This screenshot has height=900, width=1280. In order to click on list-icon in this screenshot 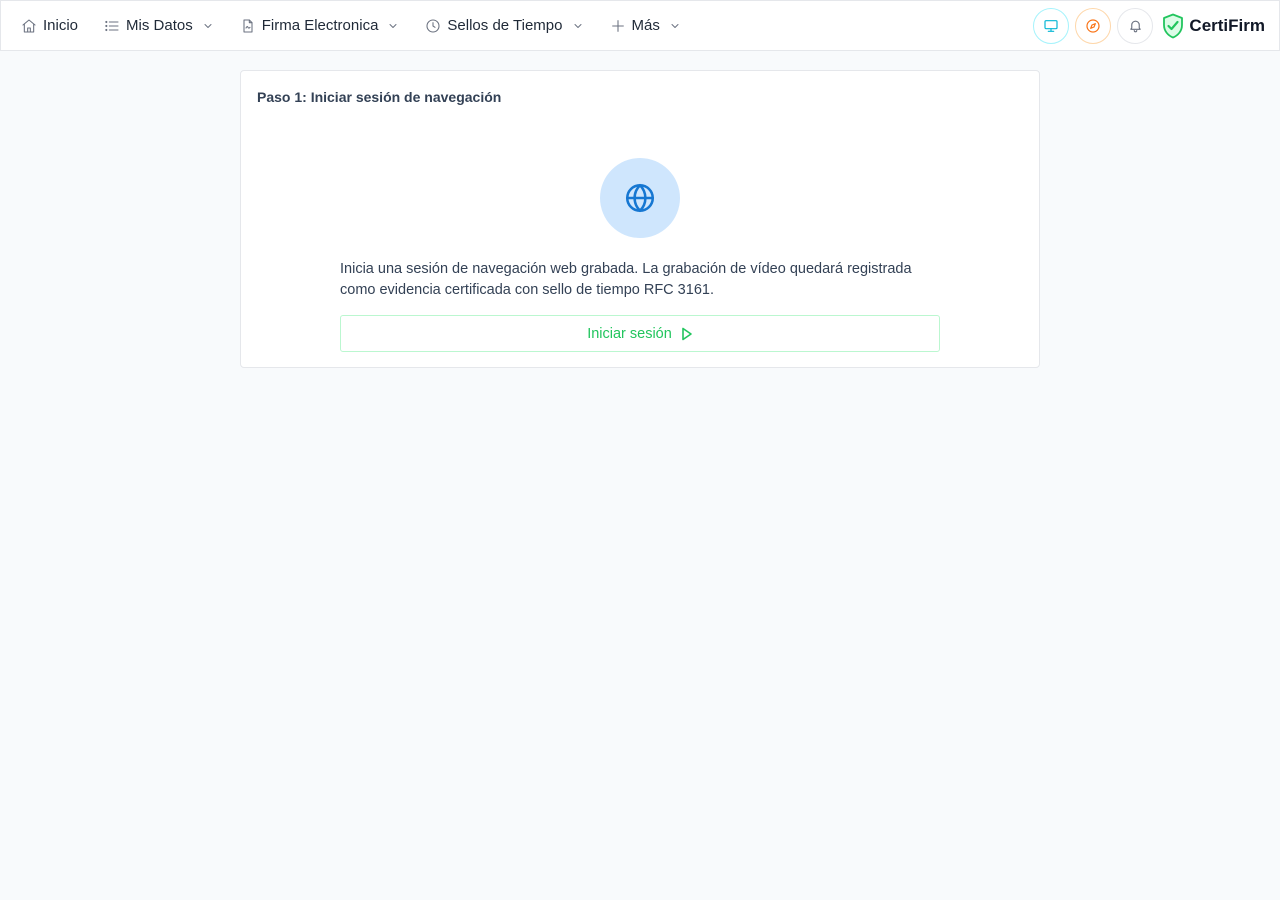, I will do `click(112, 26)`.